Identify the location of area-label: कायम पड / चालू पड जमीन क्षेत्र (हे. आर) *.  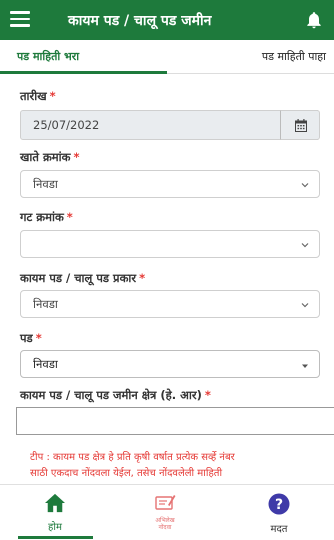
(115, 395).